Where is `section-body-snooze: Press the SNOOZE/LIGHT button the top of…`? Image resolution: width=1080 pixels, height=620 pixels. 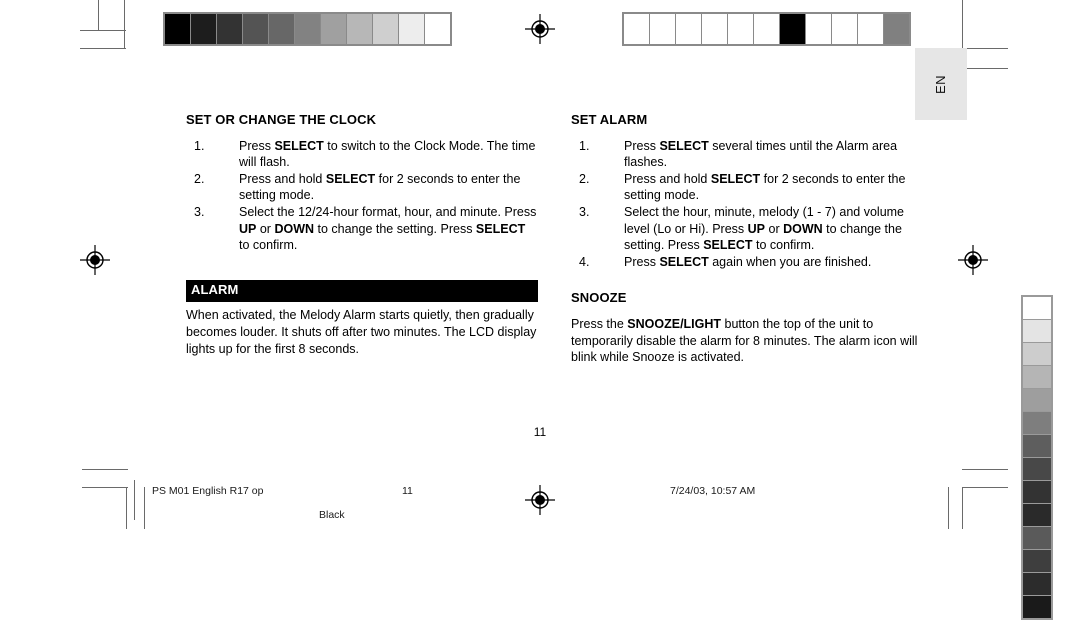 section-body-snooze: Press the SNOOZE/LIGHT button the top of… is located at coordinates (744, 340).